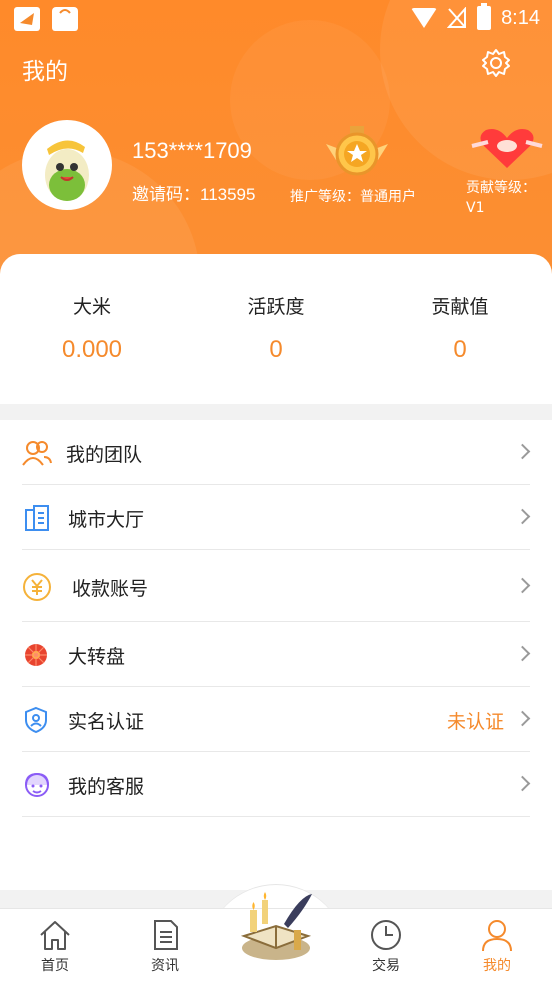 The image size is (552, 981). I want to click on promotion-level: 推广等级：普通用户, so click(353, 197).